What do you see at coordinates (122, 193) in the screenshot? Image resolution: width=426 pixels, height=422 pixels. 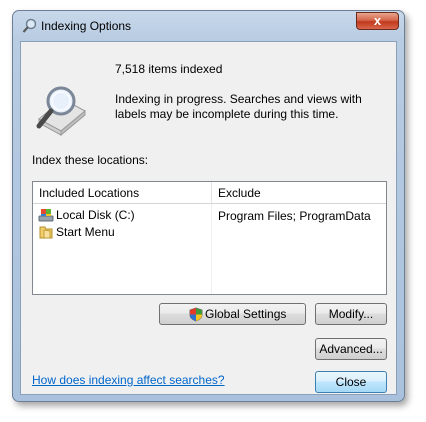 I see `included-locations-header: Included Locations` at bounding box center [122, 193].